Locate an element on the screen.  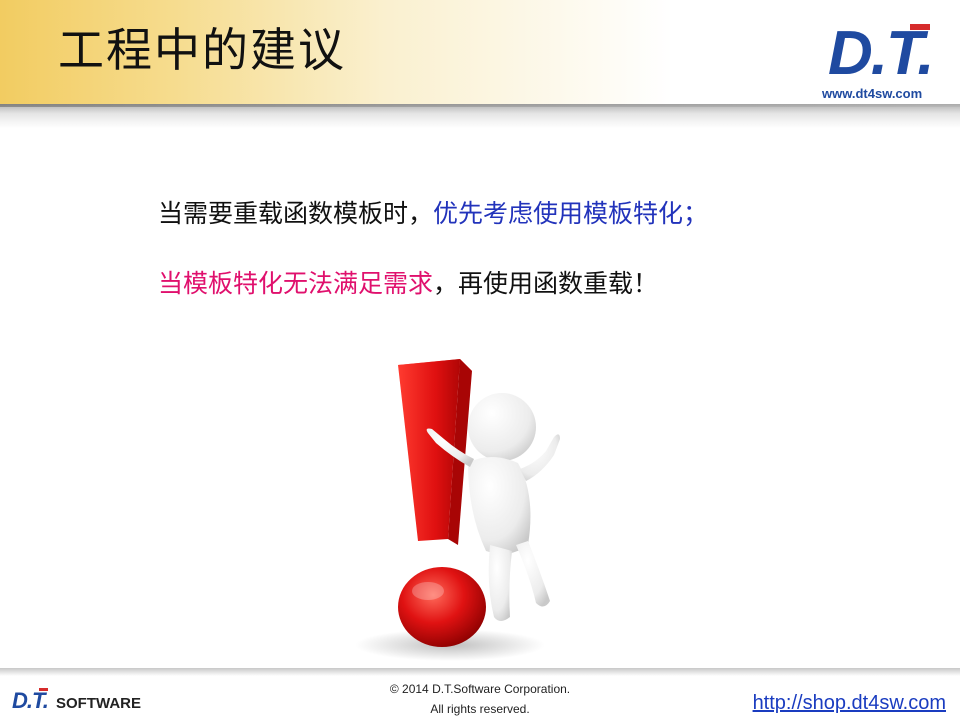
dt-logo: D.T. is located at coordinates (881, 50).